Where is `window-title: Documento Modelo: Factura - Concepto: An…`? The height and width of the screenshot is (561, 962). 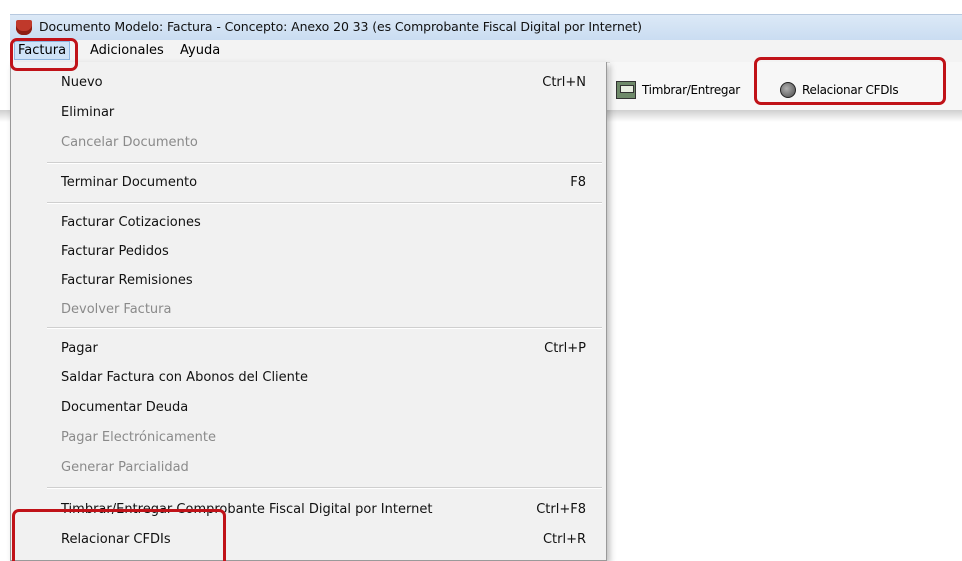
window-title: Documento Modelo: Factura - Concepto: An… is located at coordinates (340, 26).